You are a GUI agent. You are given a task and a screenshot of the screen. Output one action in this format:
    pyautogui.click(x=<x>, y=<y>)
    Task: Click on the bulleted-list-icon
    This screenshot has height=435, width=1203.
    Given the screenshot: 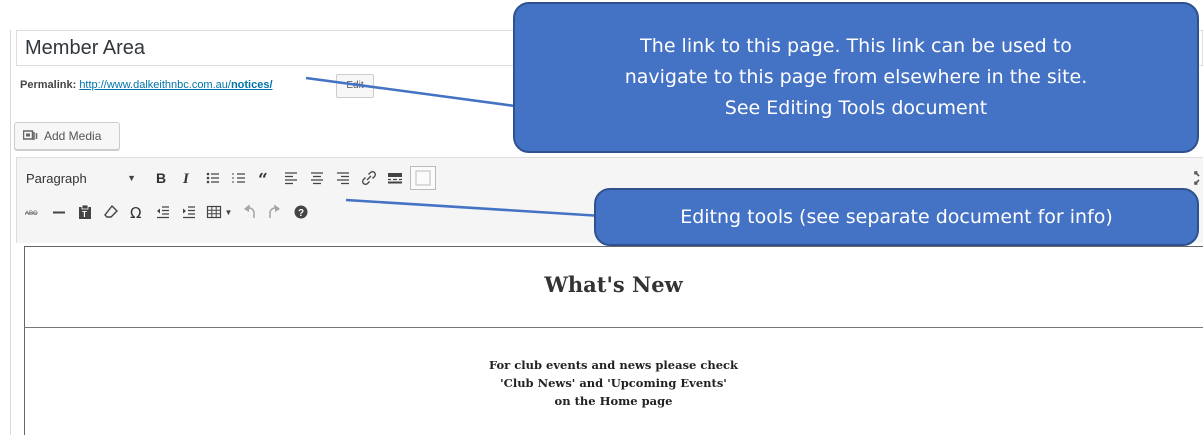 What is the action you would take?
    pyautogui.click(x=212, y=178)
    